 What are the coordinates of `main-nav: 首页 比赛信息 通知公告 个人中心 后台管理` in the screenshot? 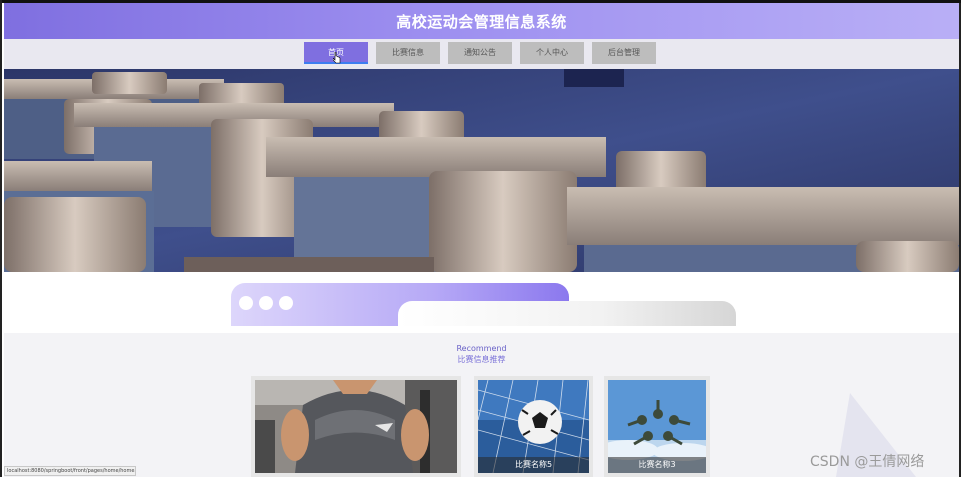 It's located at (481, 54).